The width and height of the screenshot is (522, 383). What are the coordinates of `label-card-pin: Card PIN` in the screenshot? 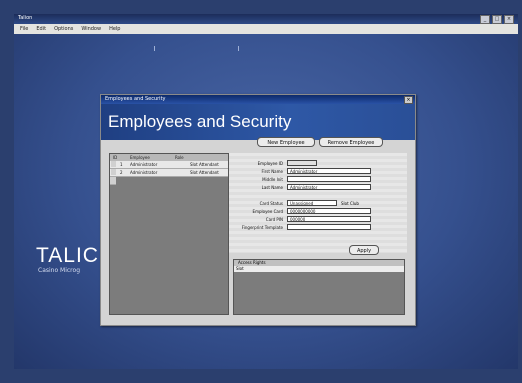 It's located at (274, 219).